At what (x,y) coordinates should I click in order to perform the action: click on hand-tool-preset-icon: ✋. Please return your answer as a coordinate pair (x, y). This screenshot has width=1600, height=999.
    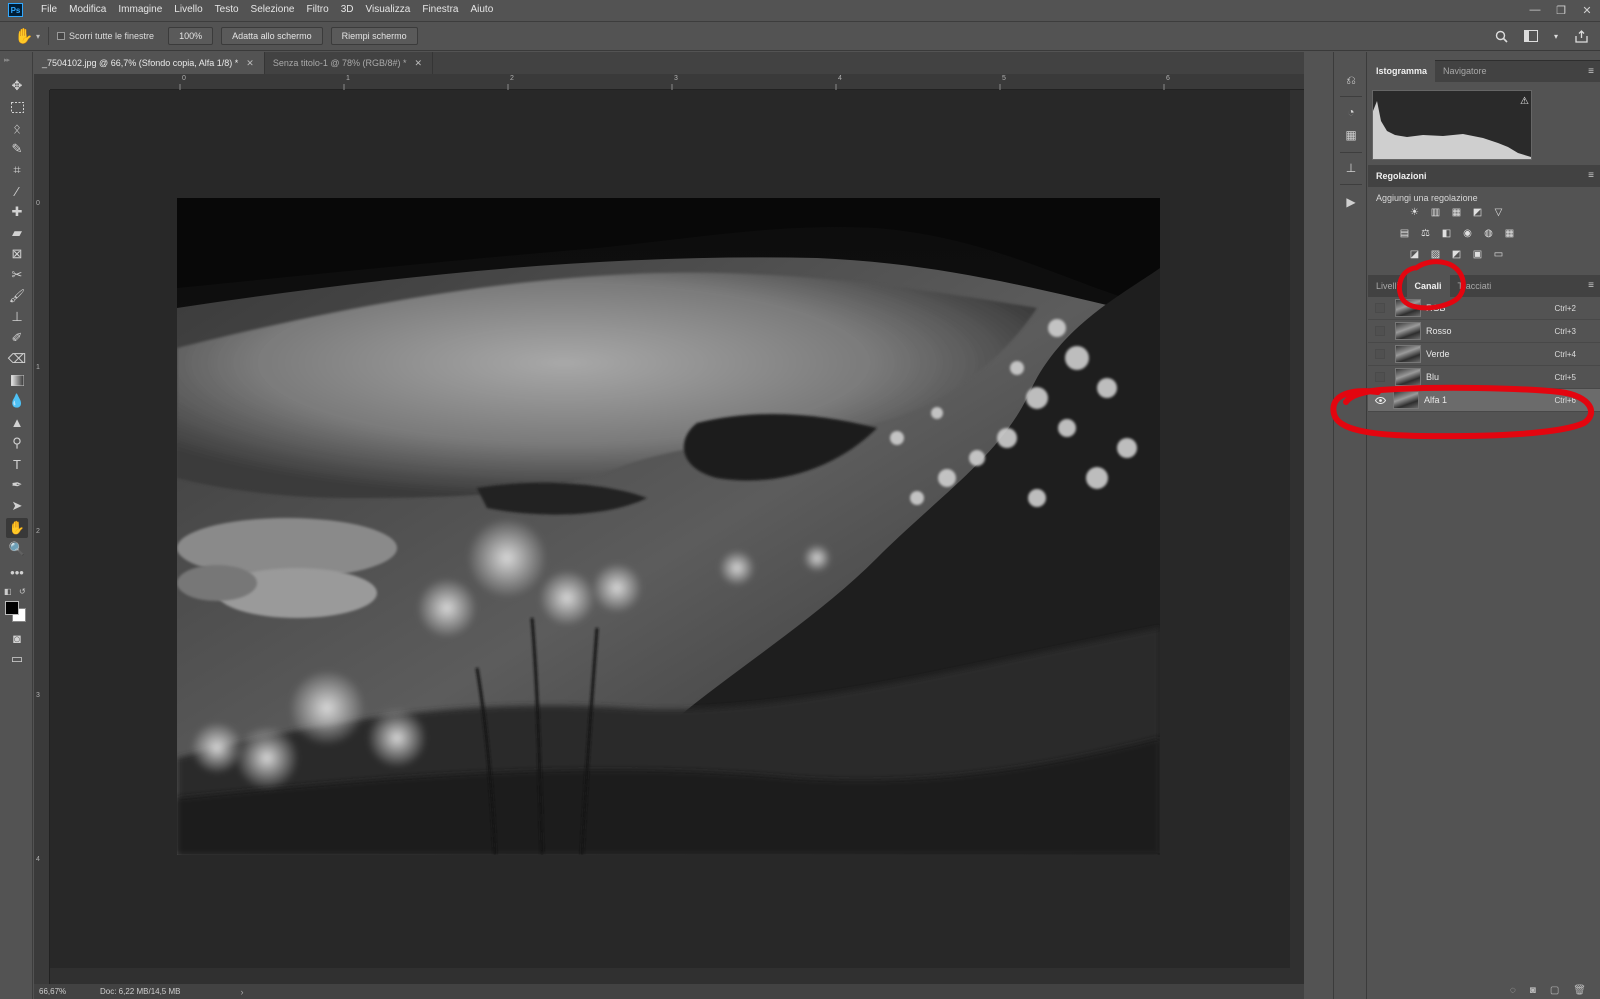
    Looking at the image, I should click on (24, 36).